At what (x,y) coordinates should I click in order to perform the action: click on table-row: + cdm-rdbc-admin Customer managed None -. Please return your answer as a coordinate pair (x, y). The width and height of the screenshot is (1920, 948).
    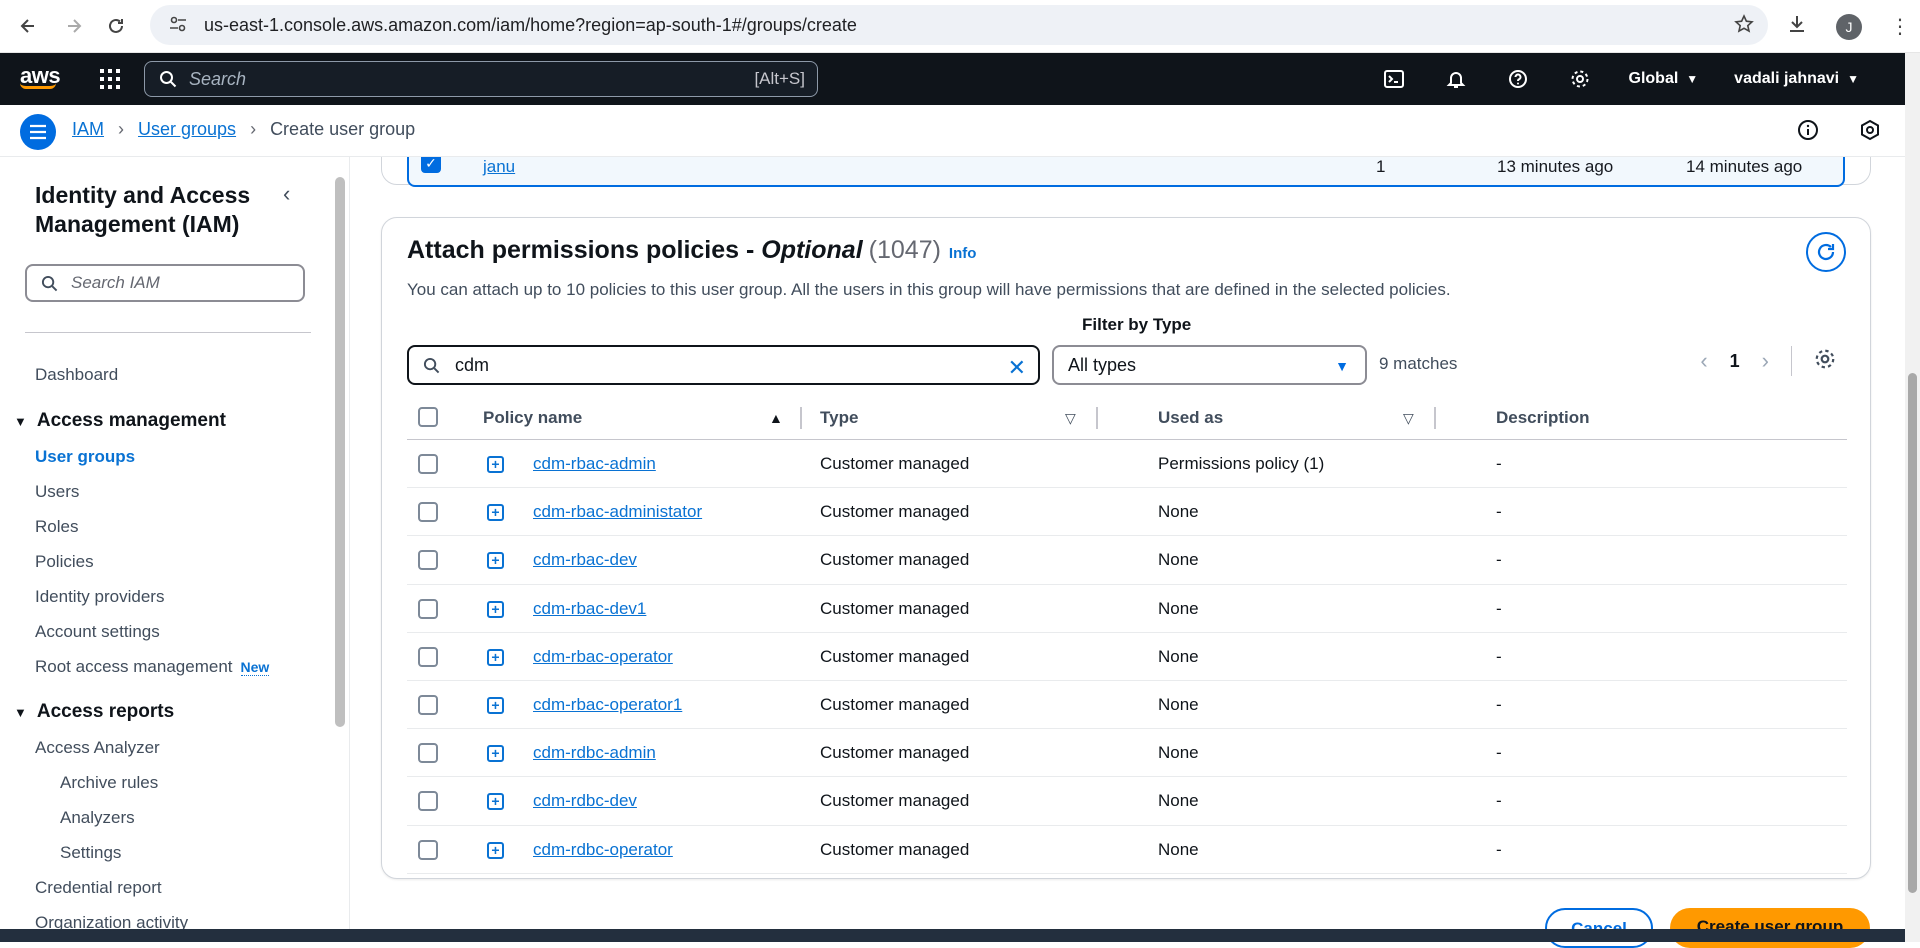
    Looking at the image, I should click on (1127, 753).